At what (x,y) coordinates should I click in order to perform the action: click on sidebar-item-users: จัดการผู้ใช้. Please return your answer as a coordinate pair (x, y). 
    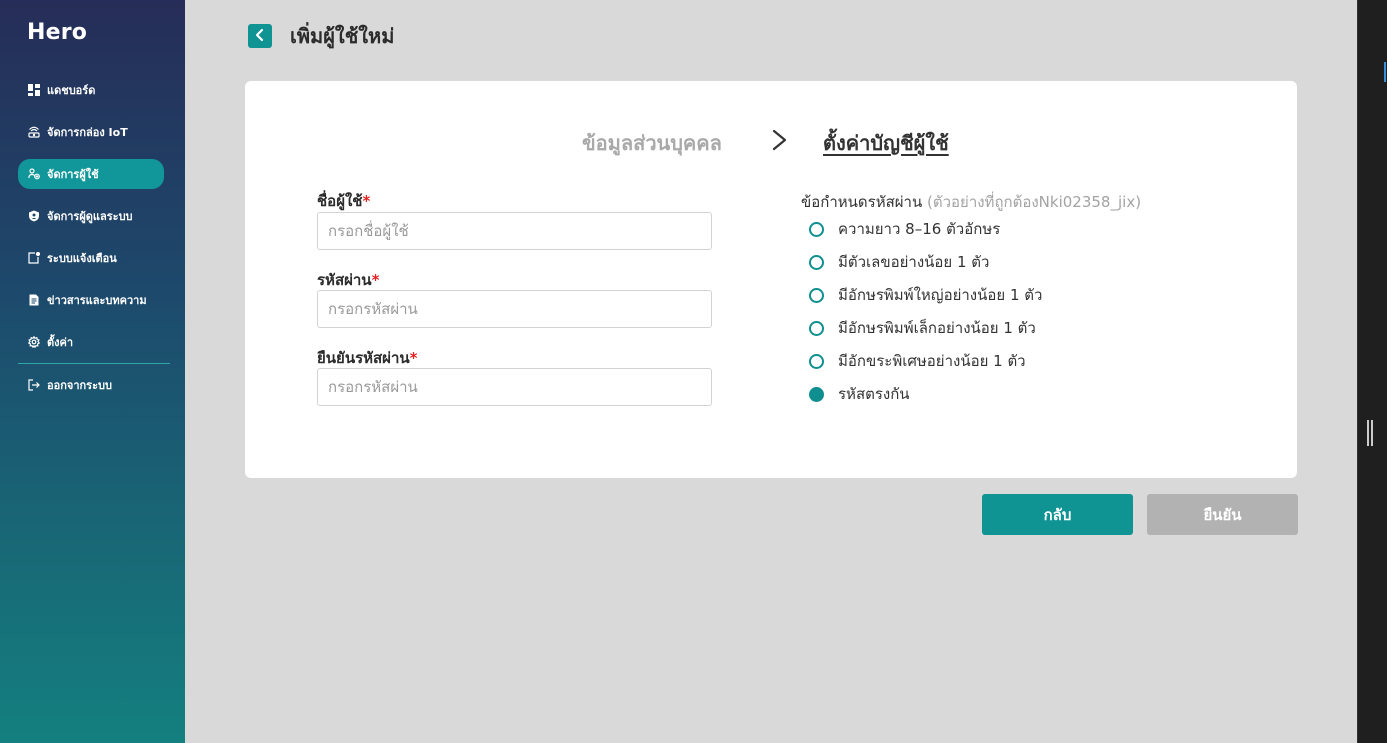
    Looking at the image, I should click on (91, 174).